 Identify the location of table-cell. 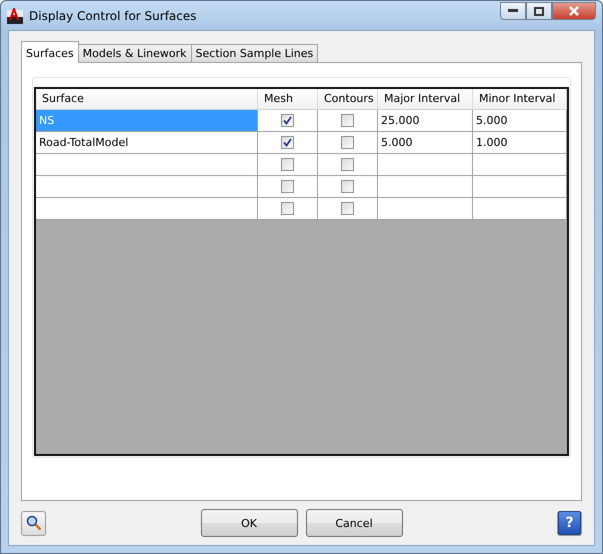
(147, 209).